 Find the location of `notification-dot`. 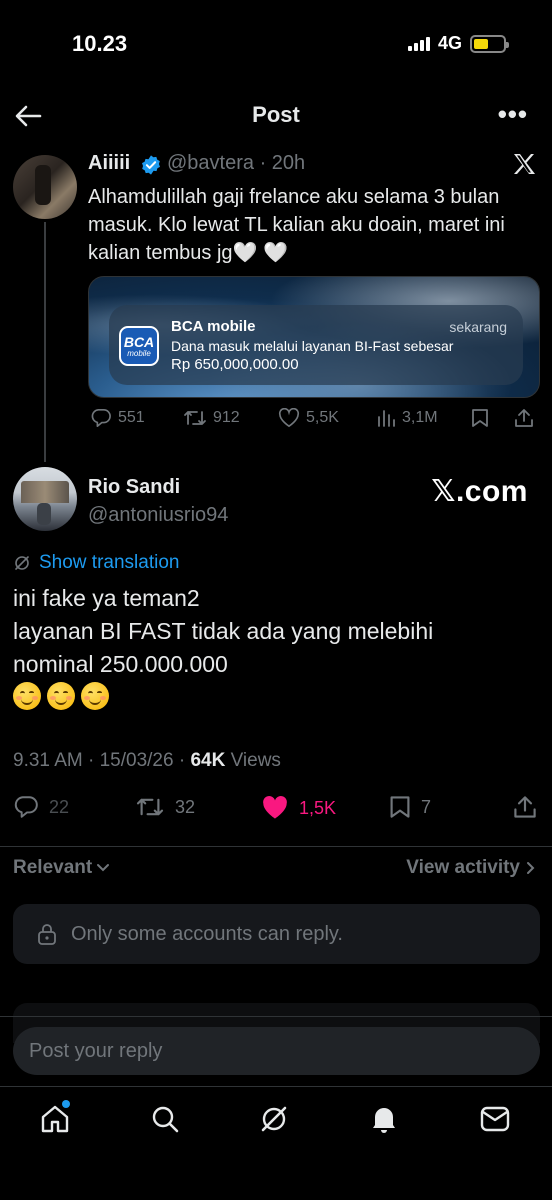

notification-dot is located at coordinates (66, 1104).